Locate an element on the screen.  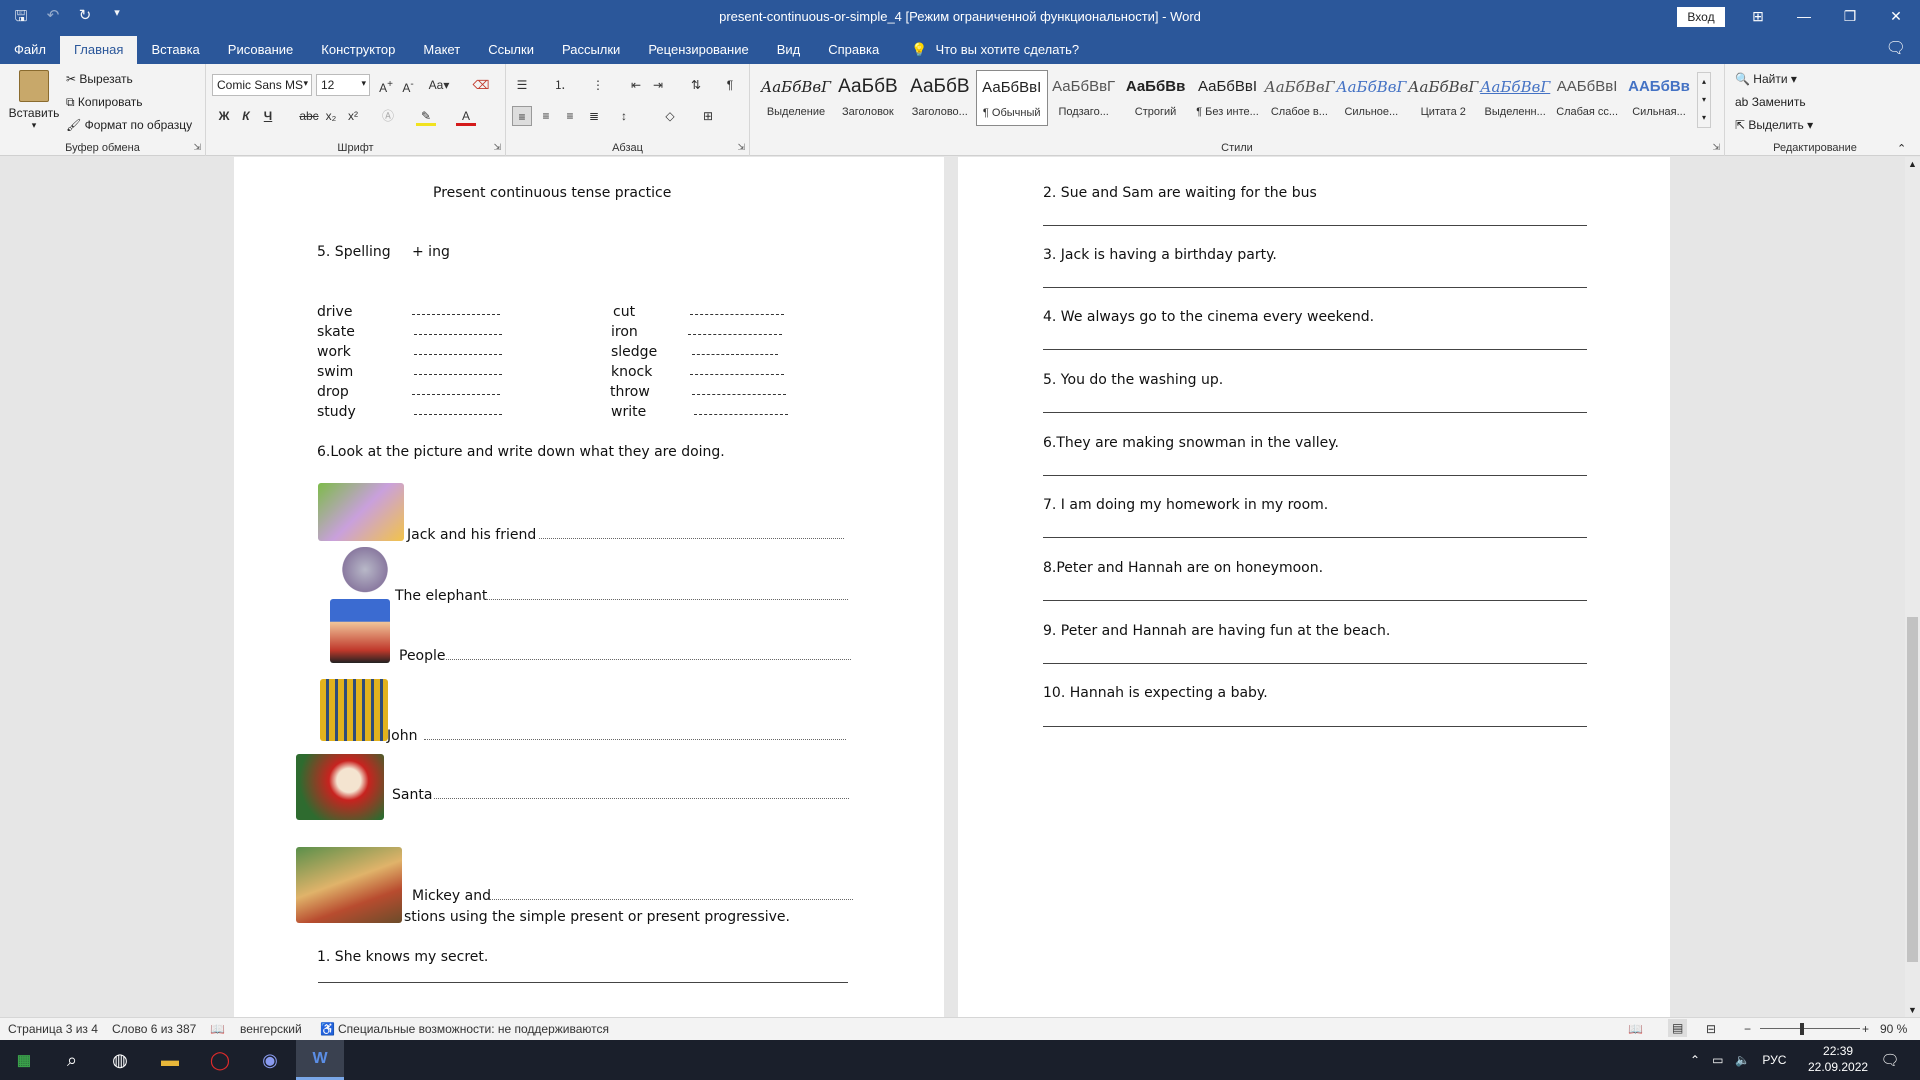
collapse-ribbon-icon: ⌃ is located at coordinates (1901, 148).